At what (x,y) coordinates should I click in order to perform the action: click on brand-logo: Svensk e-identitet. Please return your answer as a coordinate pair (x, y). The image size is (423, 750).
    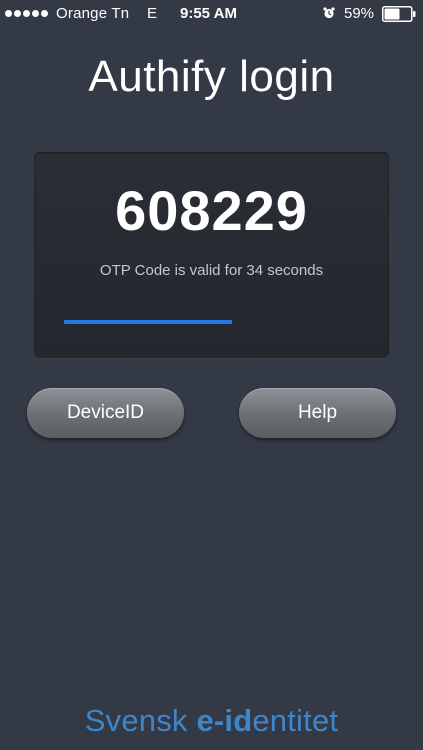
    Looking at the image, I should click on (211, 721).